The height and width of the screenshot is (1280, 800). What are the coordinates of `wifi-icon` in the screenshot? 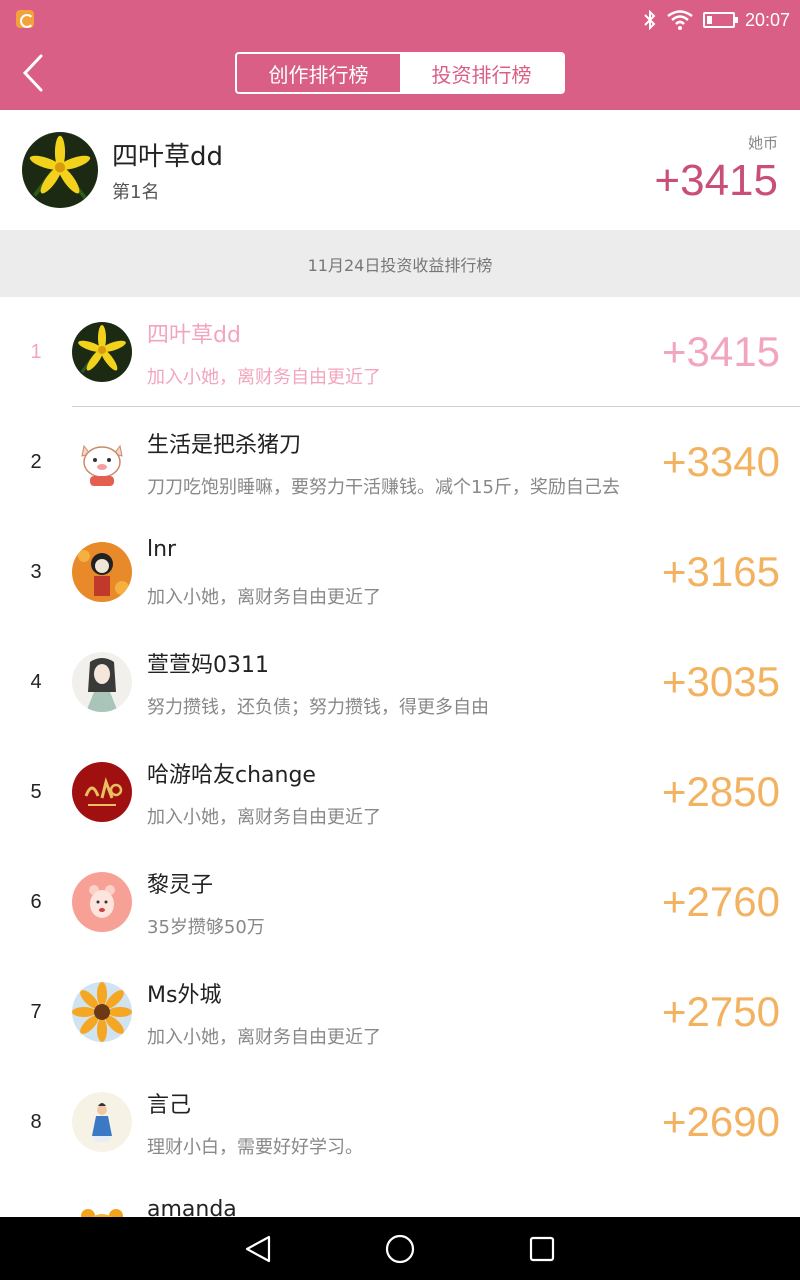 It's located at (680, 20).